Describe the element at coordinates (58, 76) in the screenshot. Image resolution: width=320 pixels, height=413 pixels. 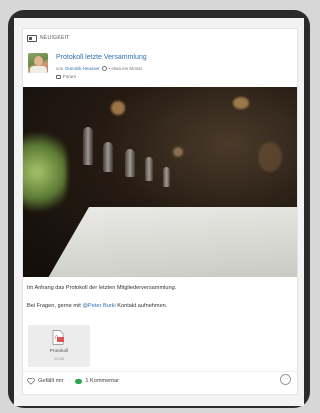
I see `forum-icon` at that location.